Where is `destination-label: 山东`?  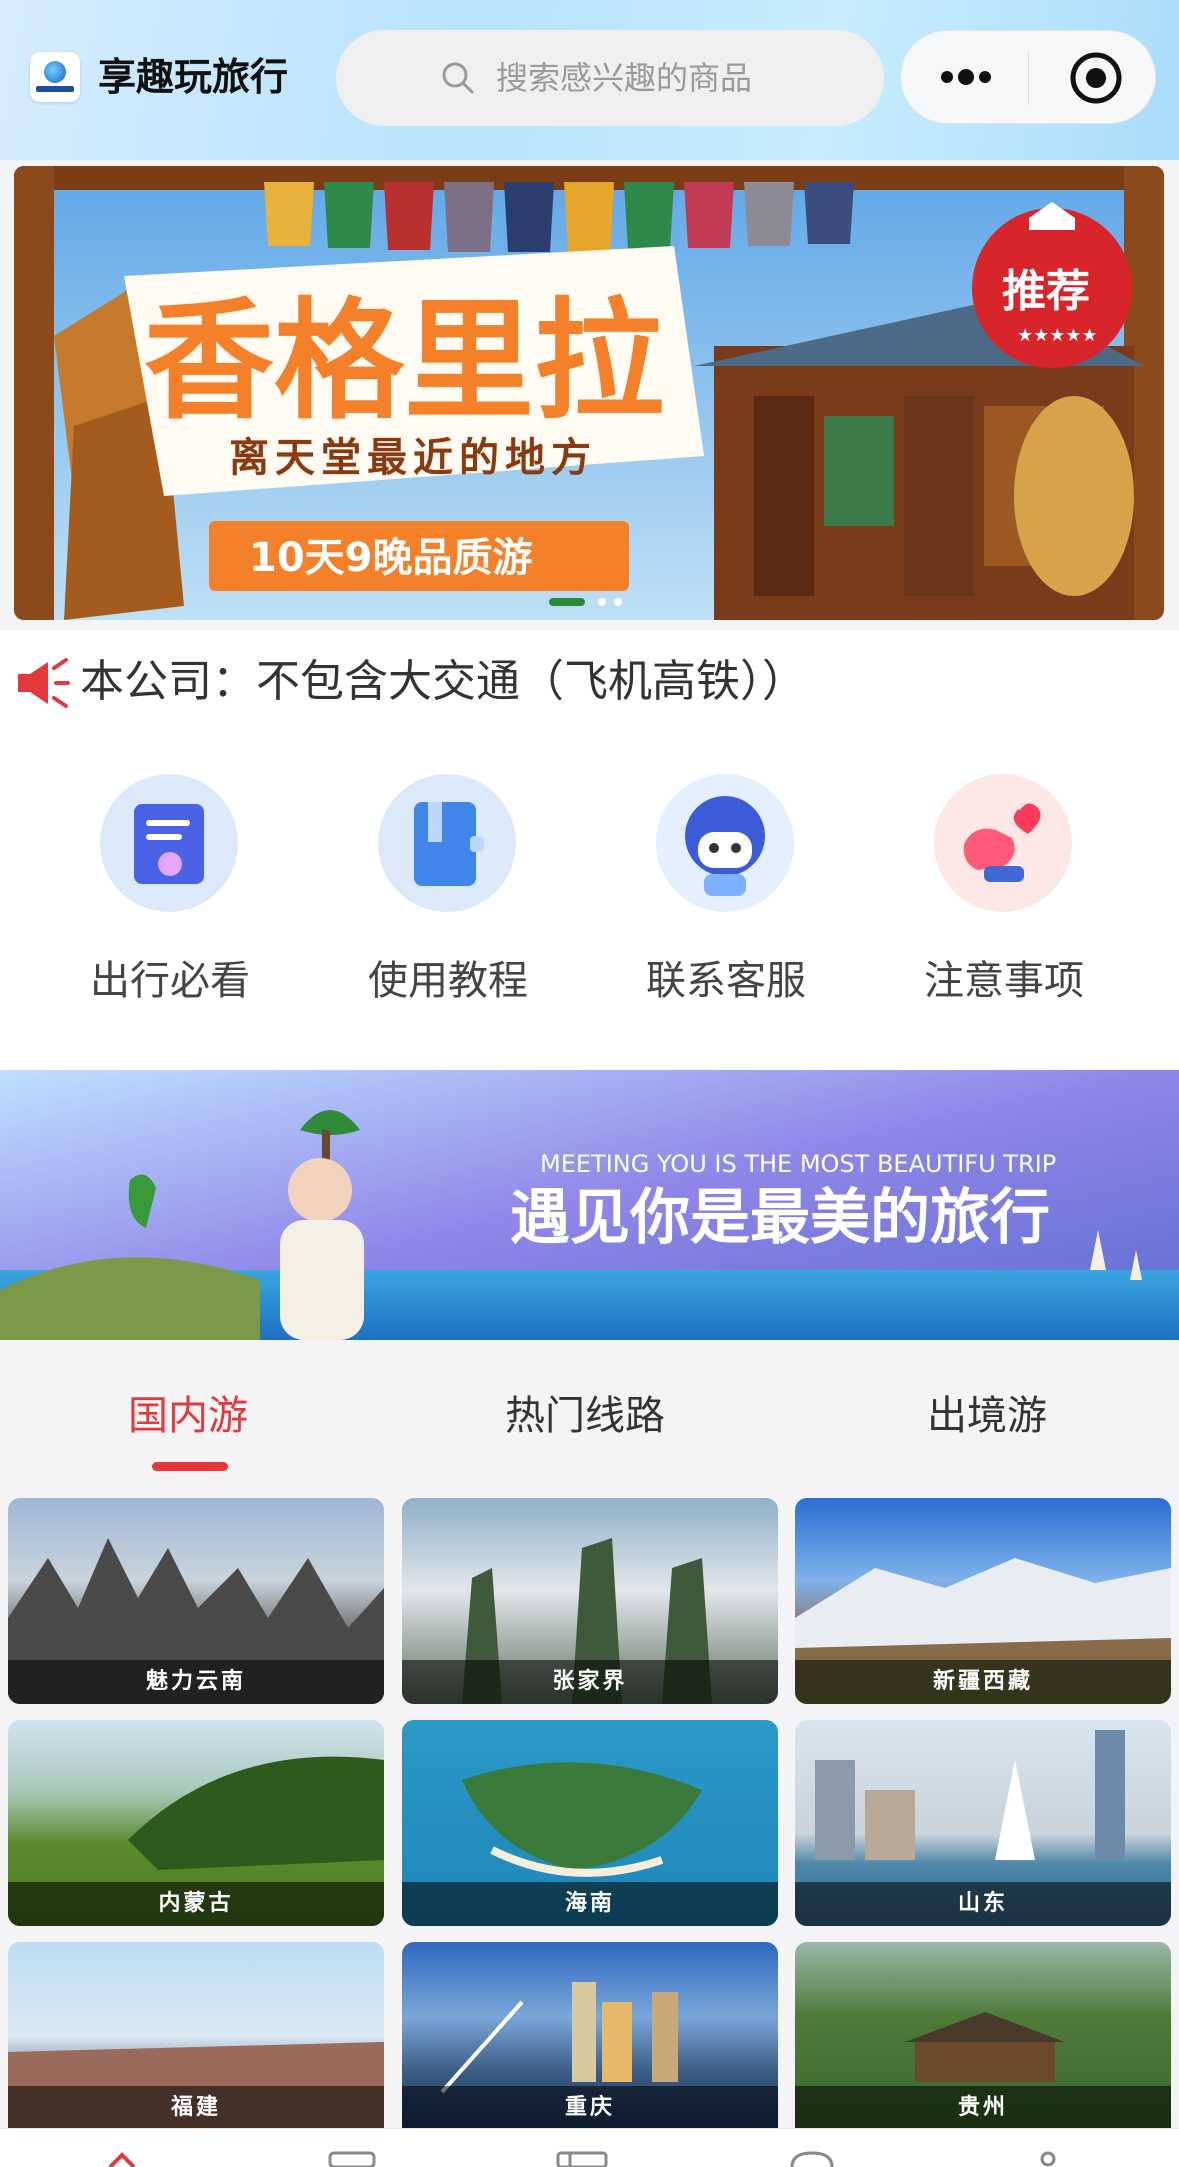
destination-label: 山东 is located at coordinates (983, 1904).